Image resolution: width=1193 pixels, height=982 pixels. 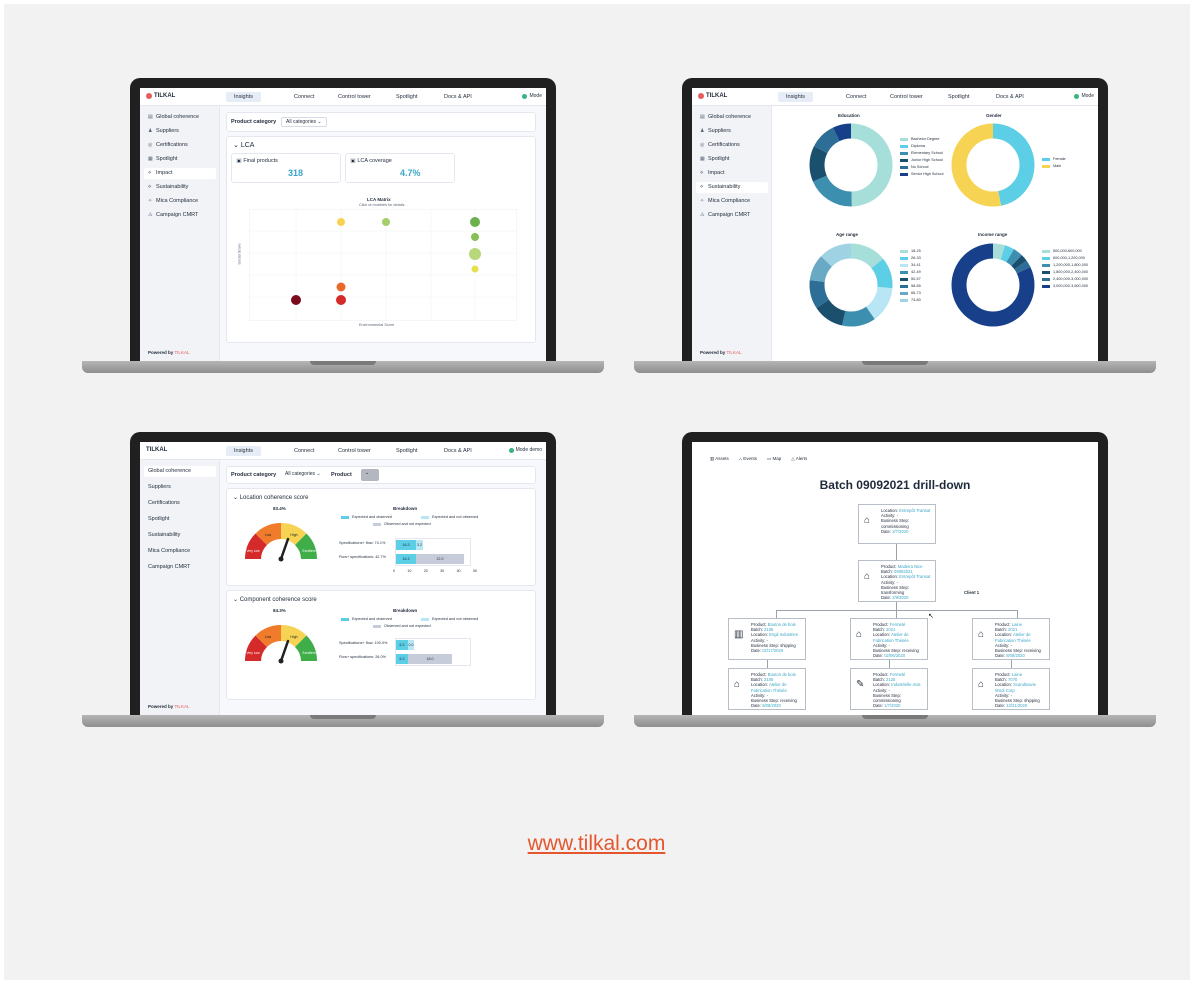 What do you see at coordinates (596, 844) in the screenshot?
I see `website-link: www.tilkal.com` at bounding box center [596, 844].